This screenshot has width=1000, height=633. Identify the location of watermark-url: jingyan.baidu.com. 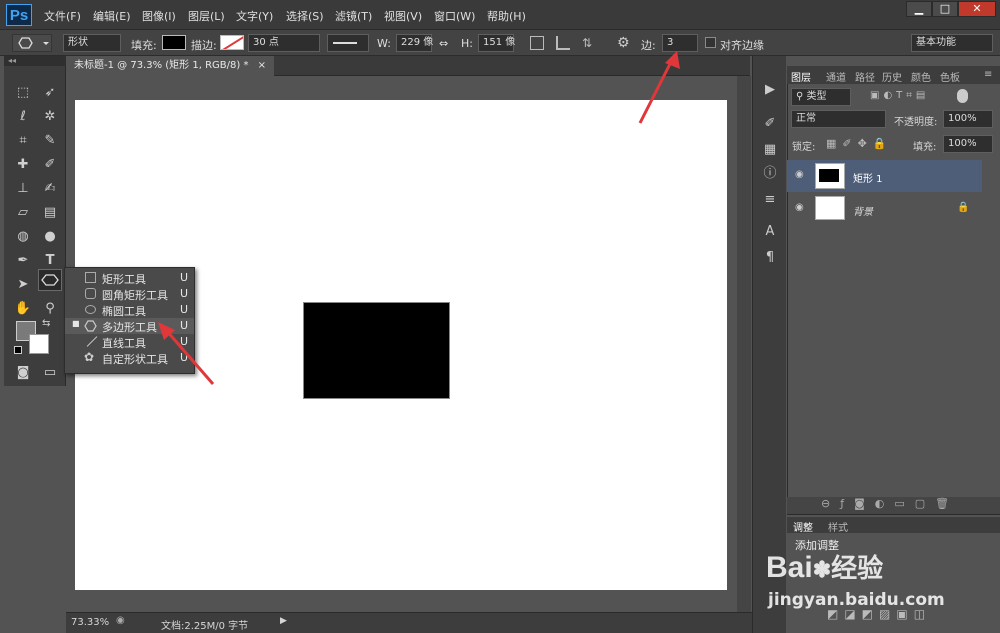
(856, 600).